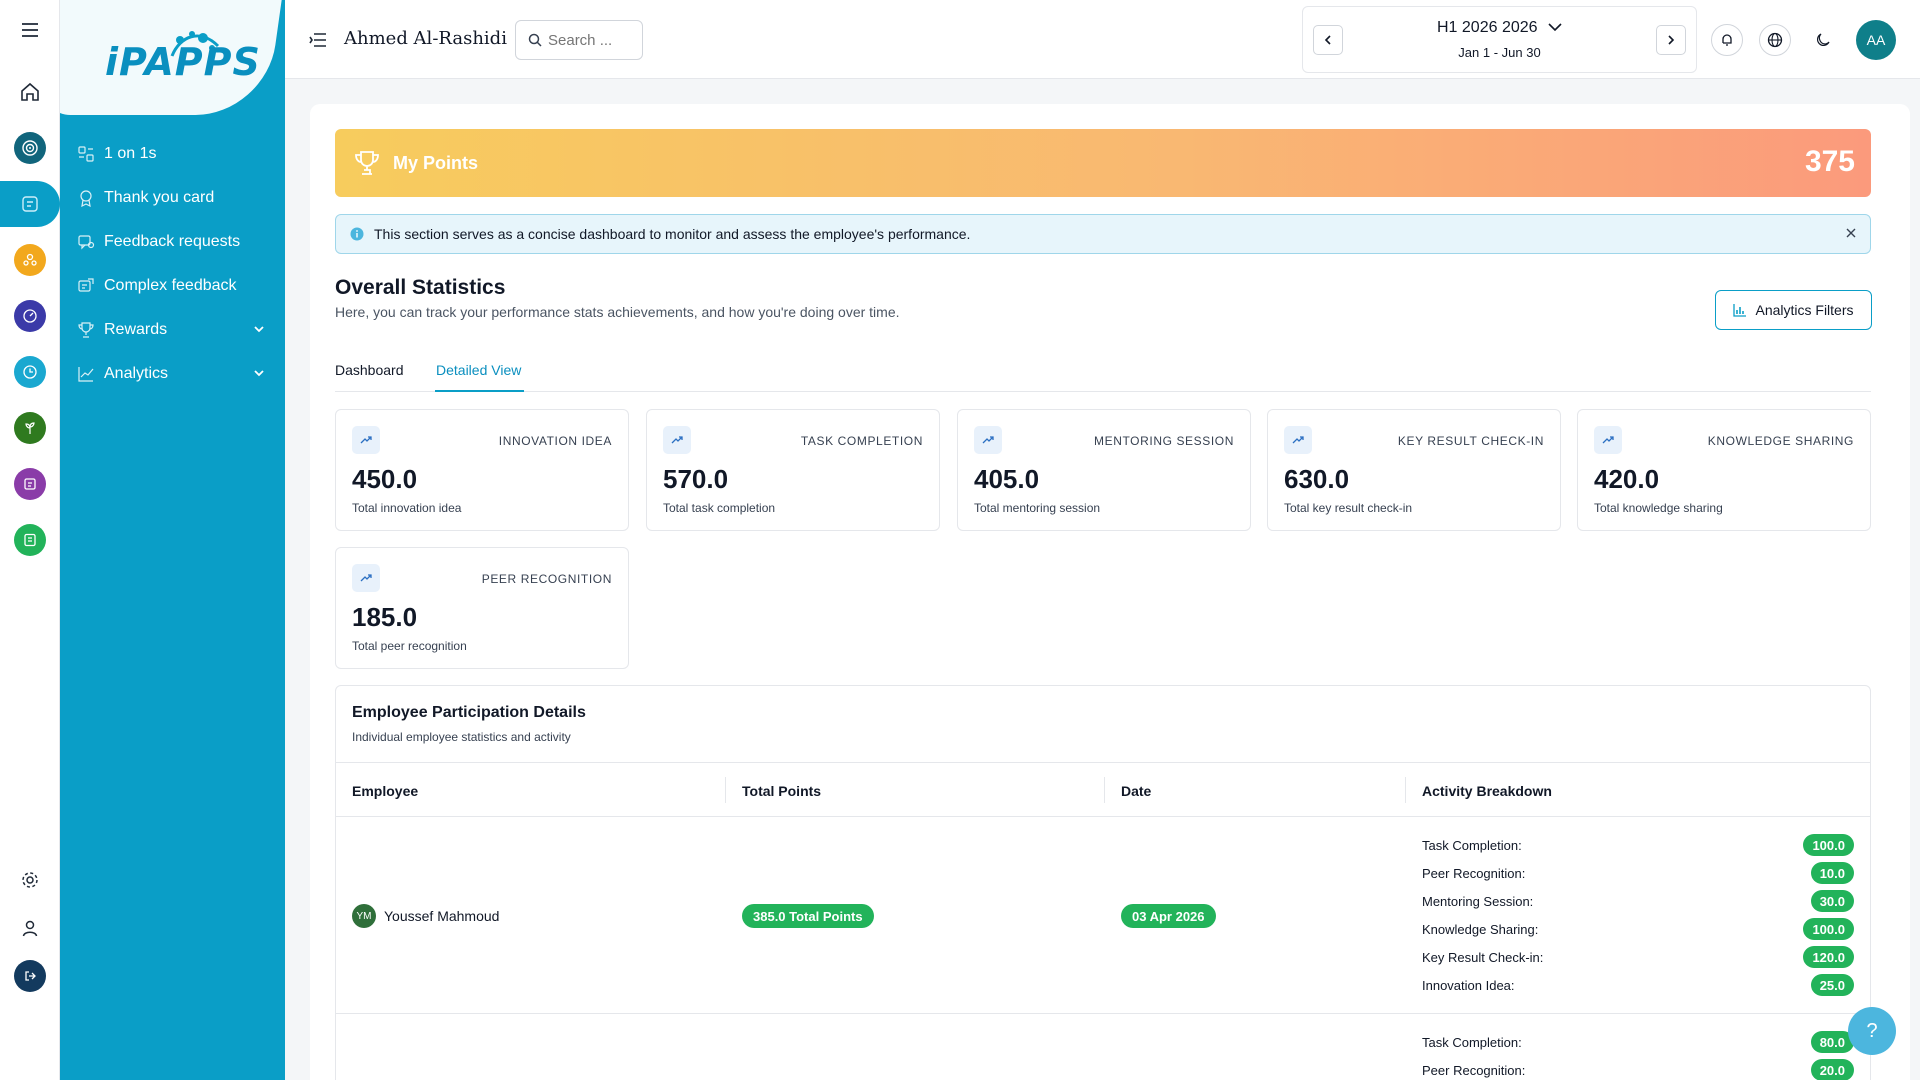 The image size is (1920, 1080). I want to click on sidebar-item-complex-feedback: Complex feedback, so click(172, 286).